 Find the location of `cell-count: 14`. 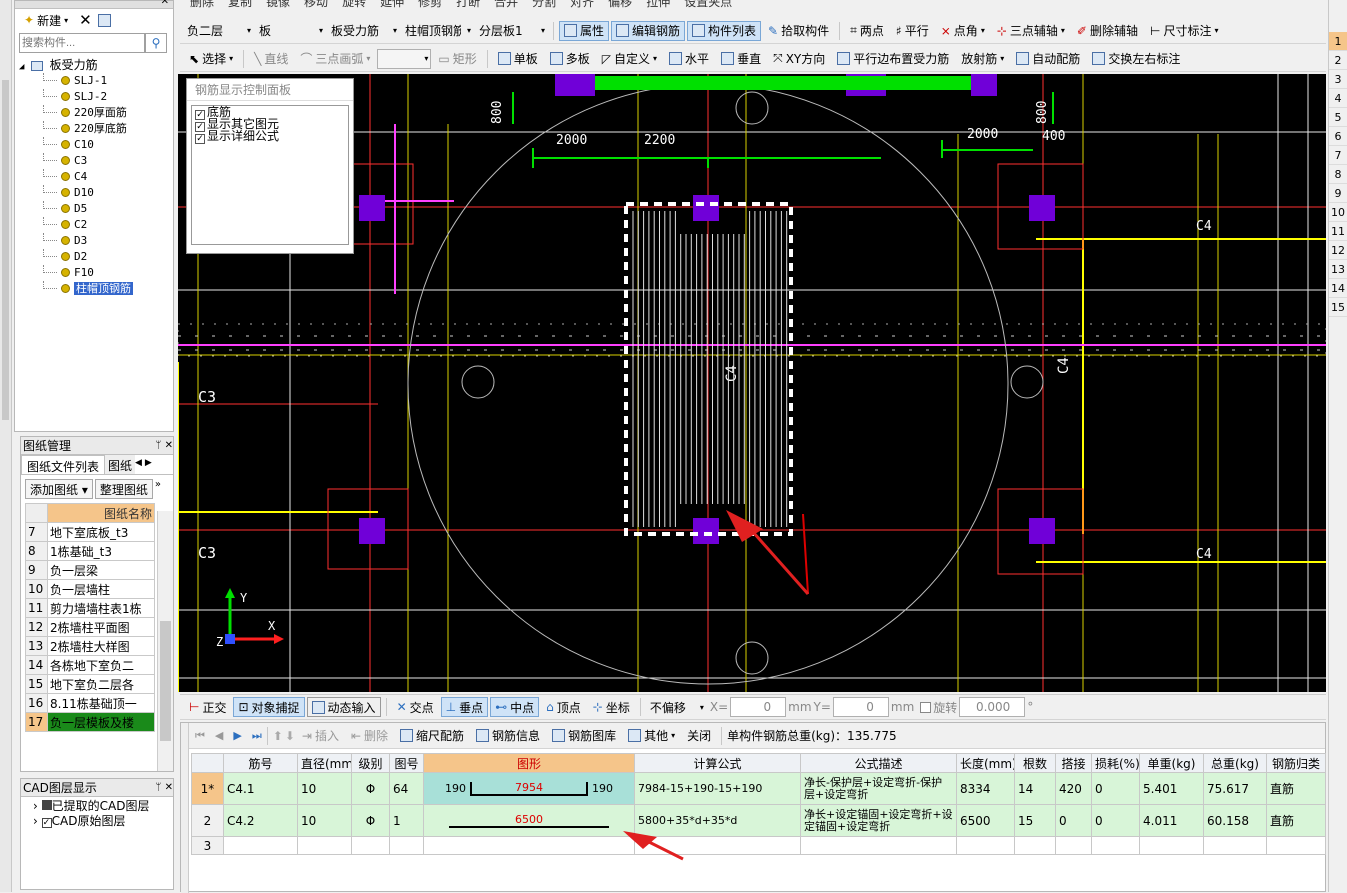

cell-count: 14 is located at coordinates (1035, 788).